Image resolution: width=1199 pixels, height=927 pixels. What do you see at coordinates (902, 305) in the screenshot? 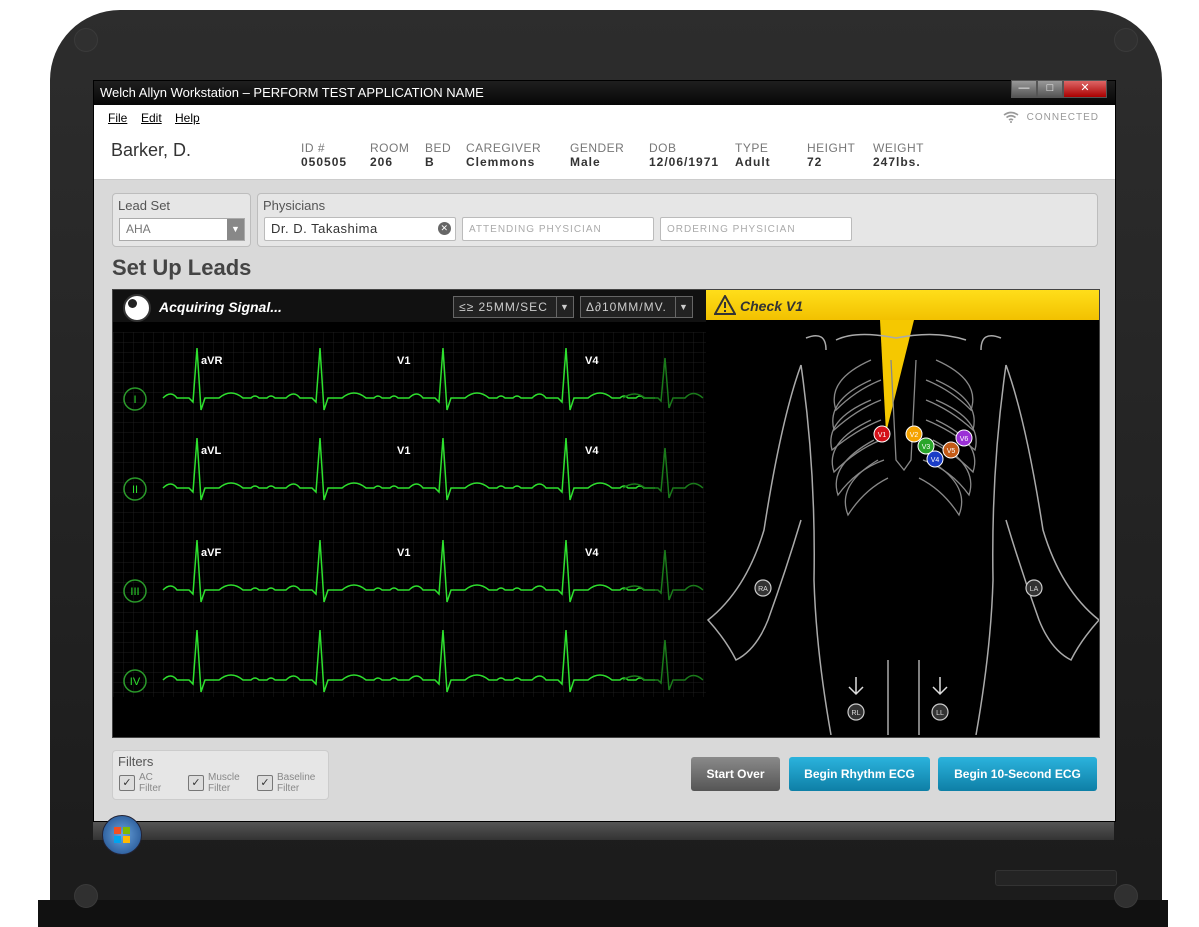
I see `check-lead-alert: Check V1` at bounding box center [902, 305].